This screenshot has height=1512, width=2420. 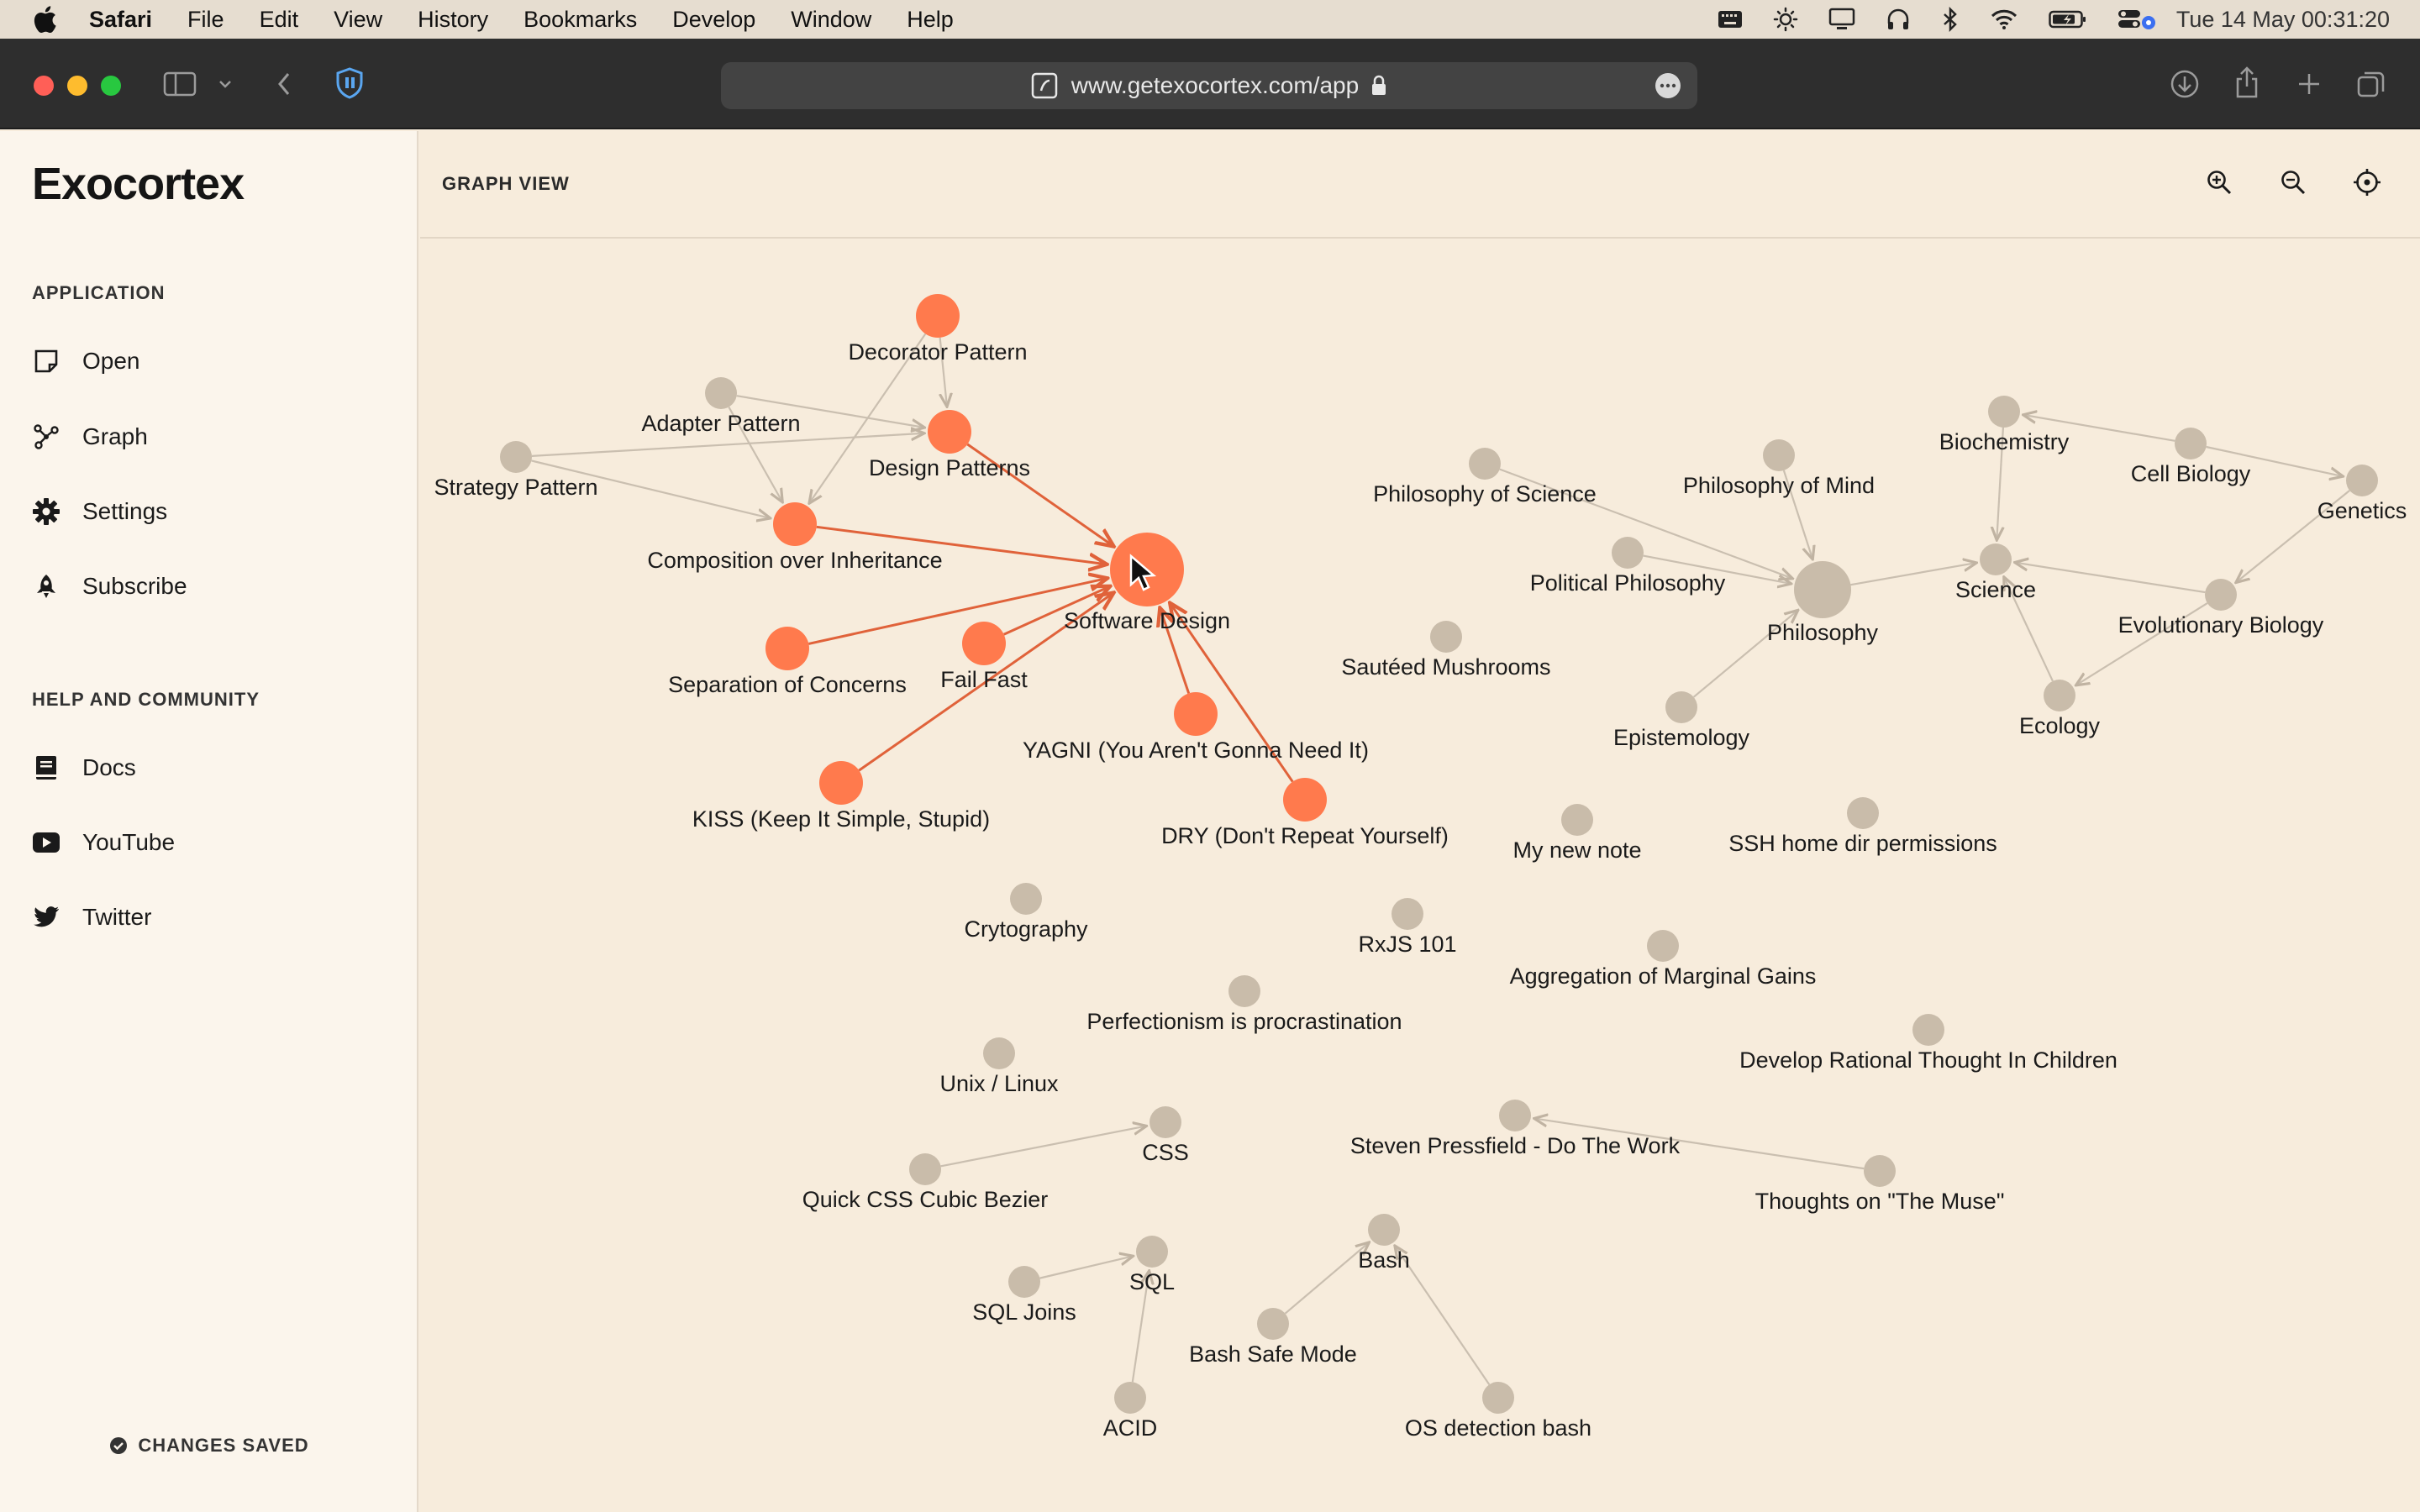 I want to click on menu-app-name: Safari, so click(x=120, y=20).